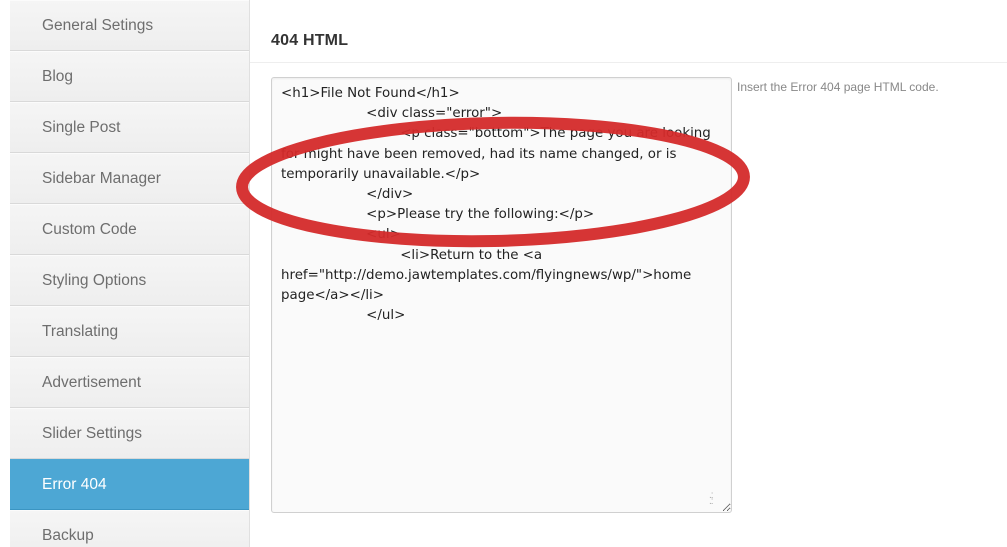 This screenshot has width=1007, height=547. I want to click on sidebar-item-translating: Translating, so click(129, 331).